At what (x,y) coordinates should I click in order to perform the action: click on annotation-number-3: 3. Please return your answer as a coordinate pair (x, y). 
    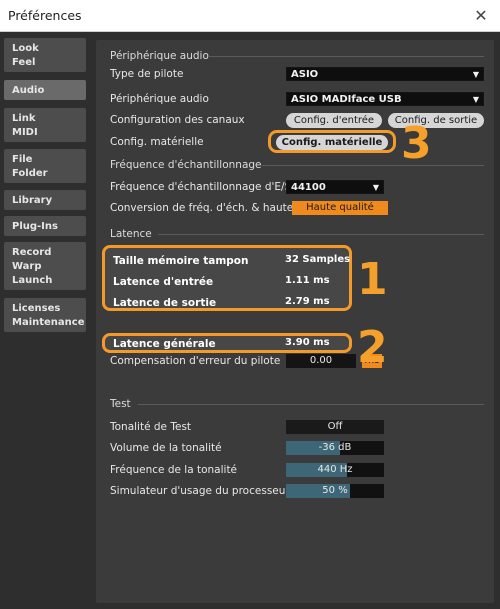
    Looking at the image, I should click on (416, 143).